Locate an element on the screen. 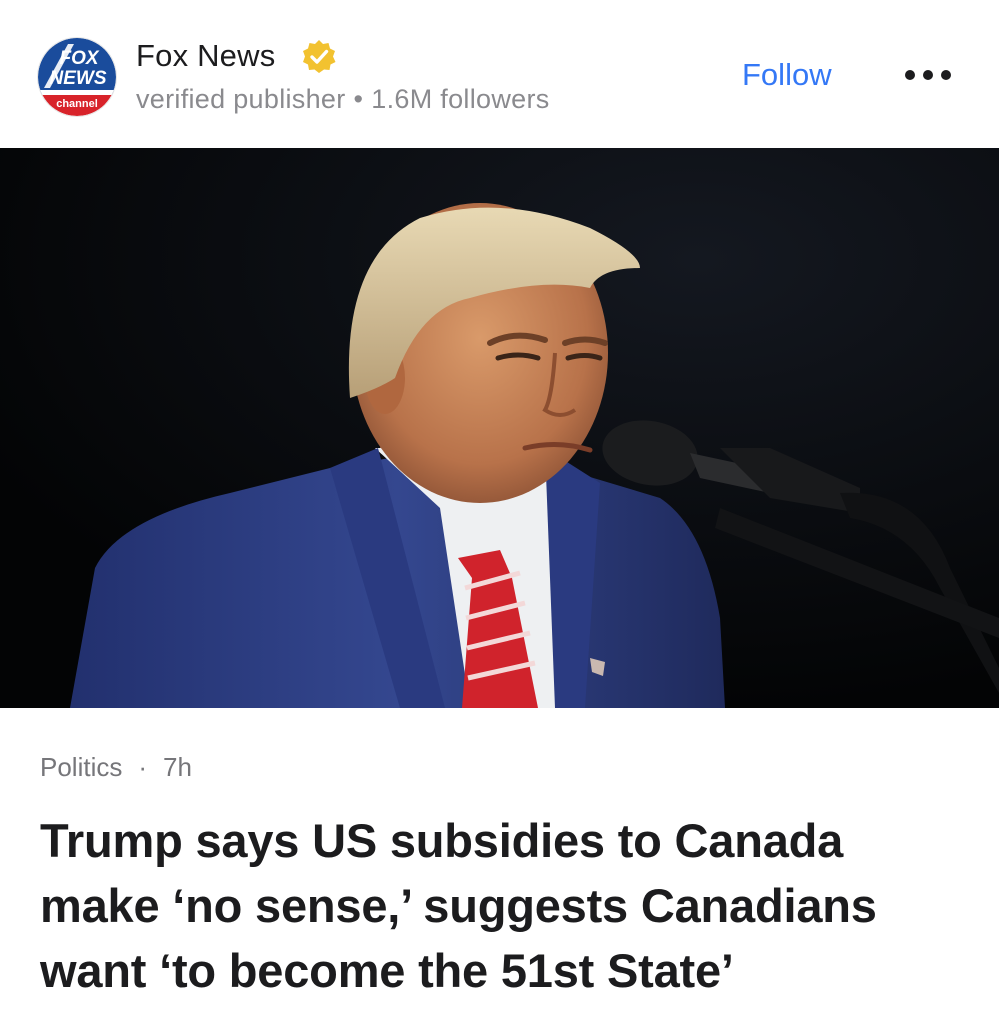 The image size is (999, 1024). follow-button: Follow is located at coordinates (787, 75).